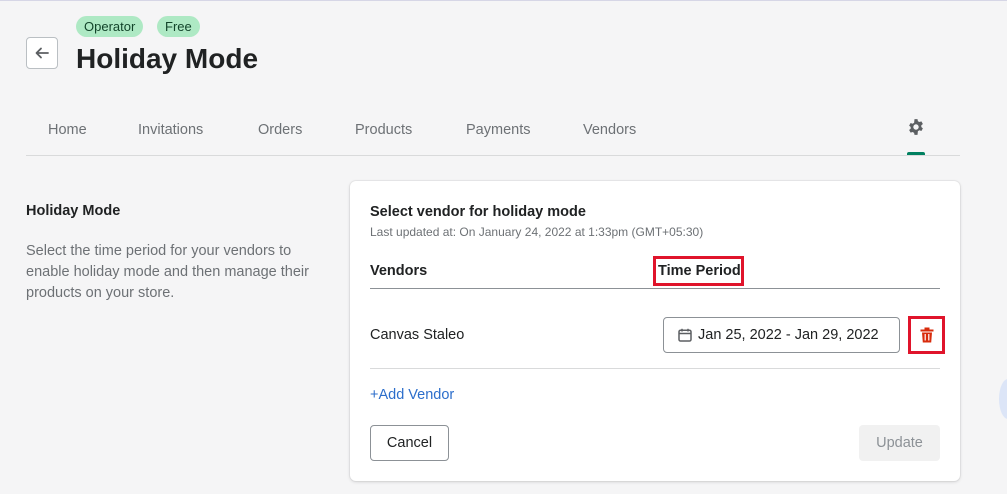 The height and width of the screenshot is (494, 1007). Describe the element at coordinates (698, 271) in the screenshot. I see `time-period-highlight` at that location.